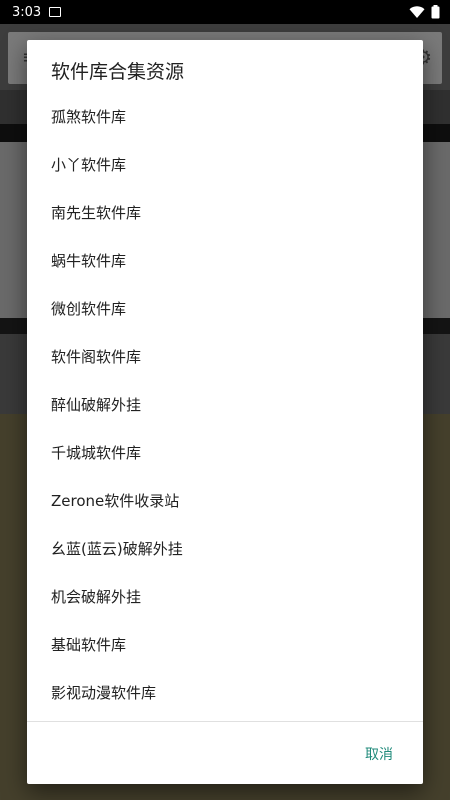 The image size is (450, 800). I want to click on list-item: 微创软件库, so click(225, 308).